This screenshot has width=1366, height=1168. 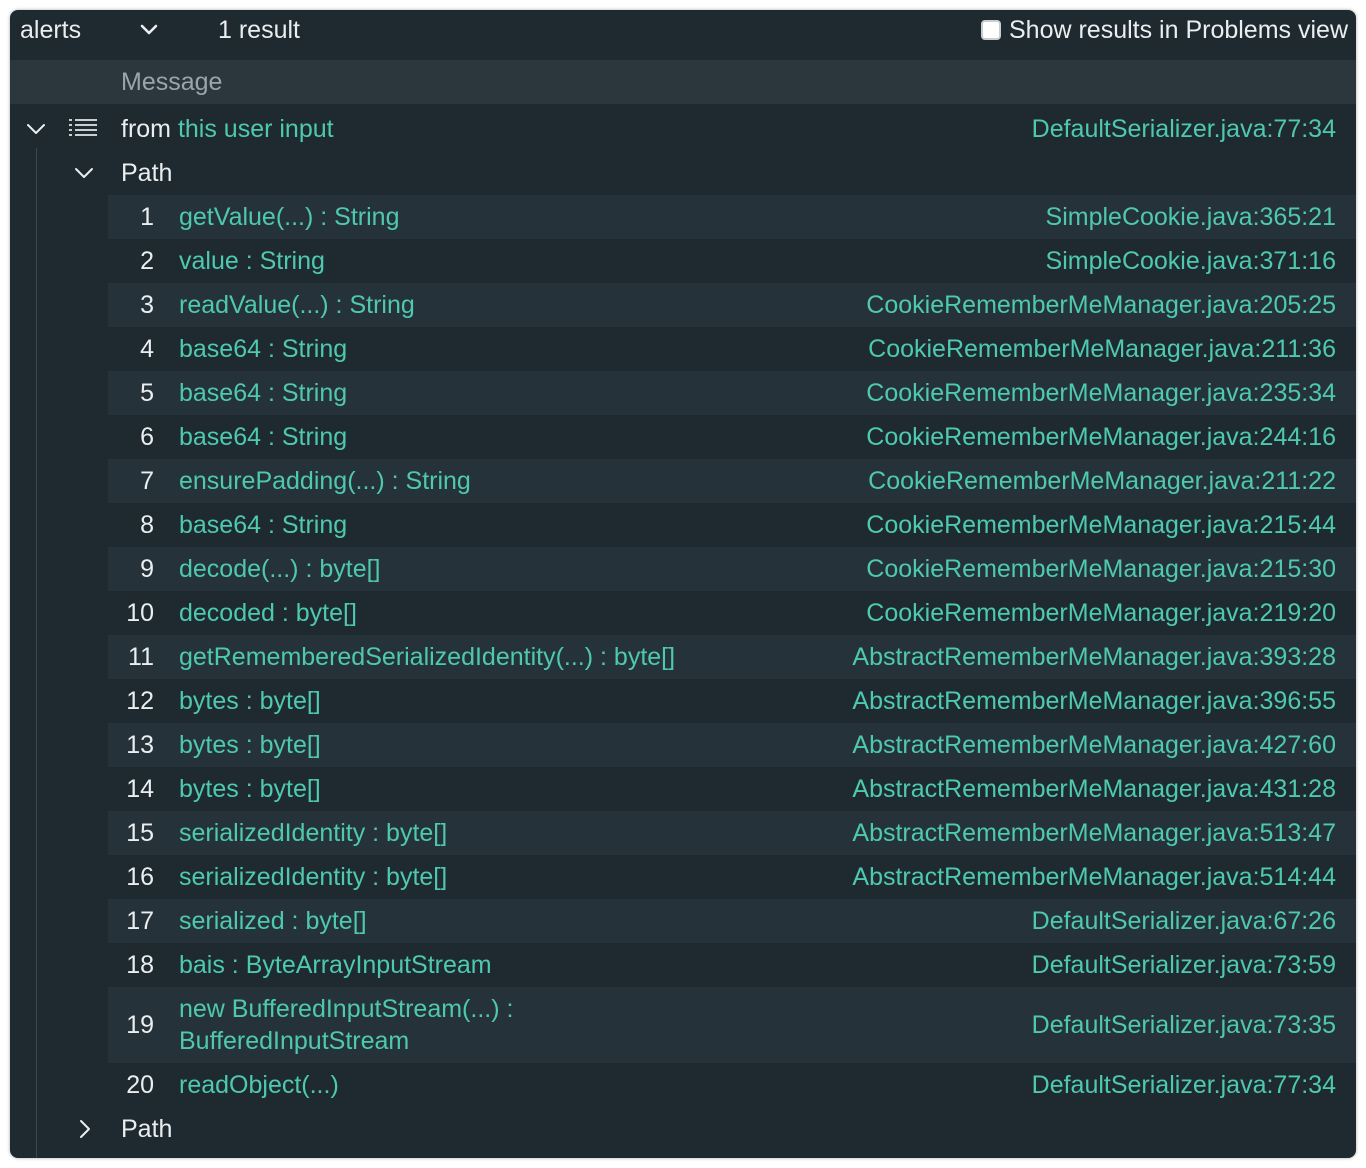 I want to click on step-number: 16, so click(x=140, y=877).